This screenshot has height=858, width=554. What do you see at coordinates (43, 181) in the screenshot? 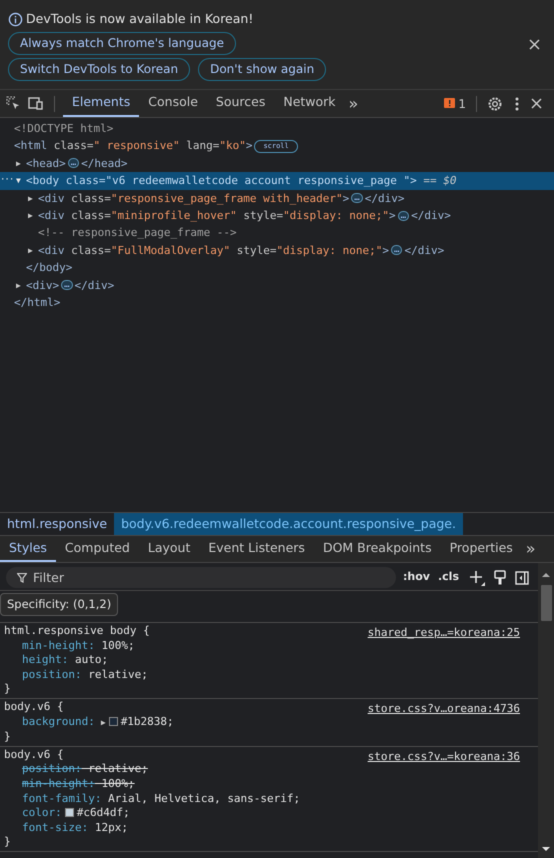
I see `tag-text: <body` at bounding box center [43, 181].